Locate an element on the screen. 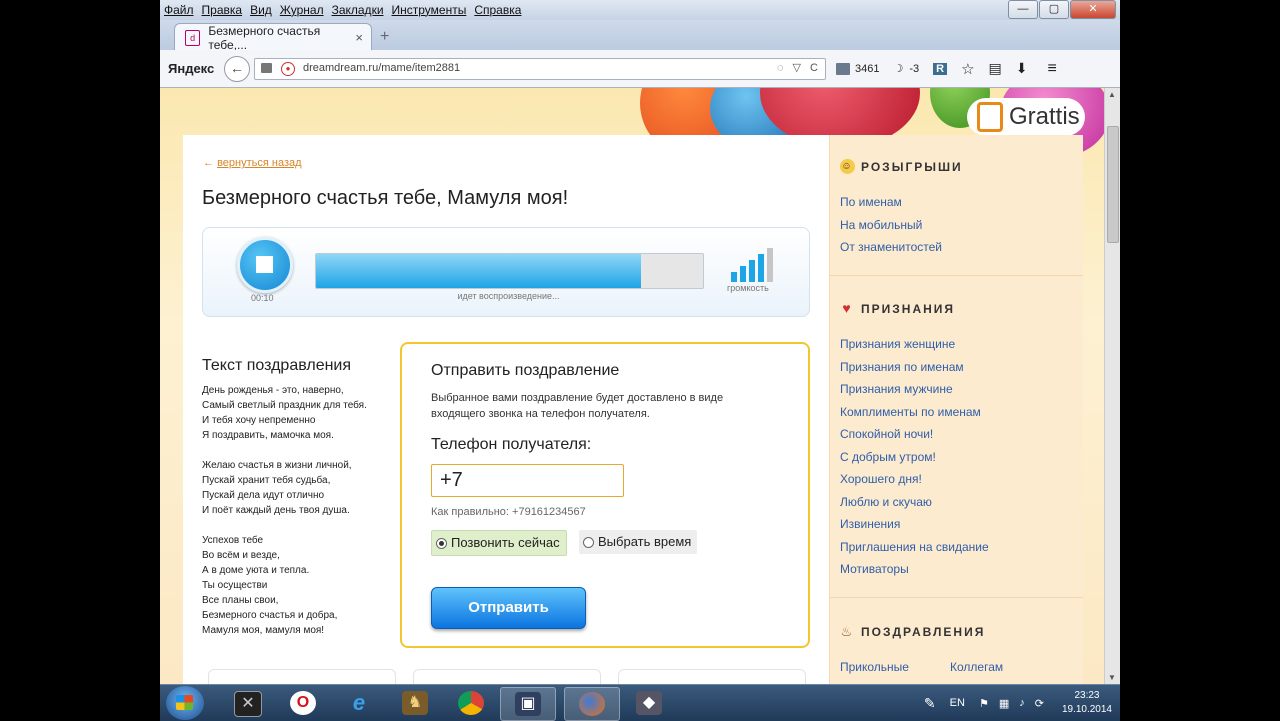 The width and height of the screenshot is (1280, 721). scroll-down-icon: ▼ is located at coordinates (1112, 677).